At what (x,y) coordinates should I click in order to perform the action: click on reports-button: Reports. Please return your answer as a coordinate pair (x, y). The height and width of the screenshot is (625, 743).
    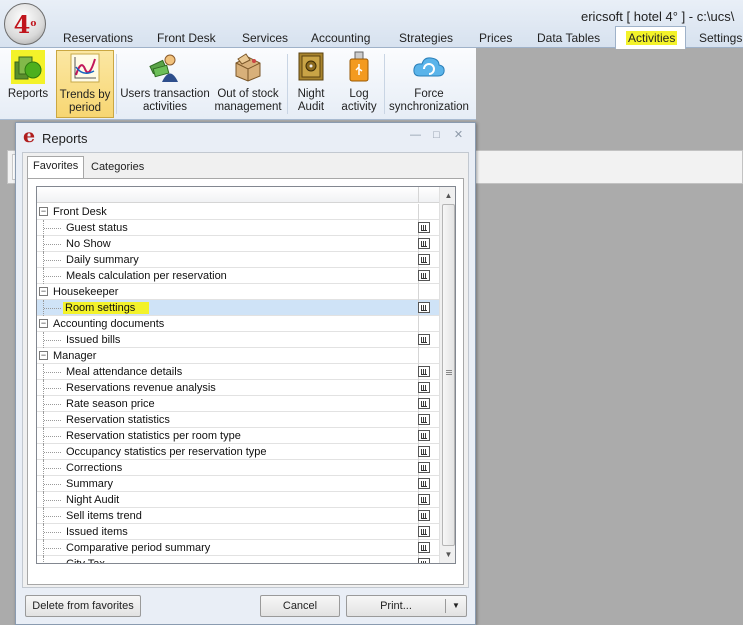
    Looking at the image, I should click on (28, 84).